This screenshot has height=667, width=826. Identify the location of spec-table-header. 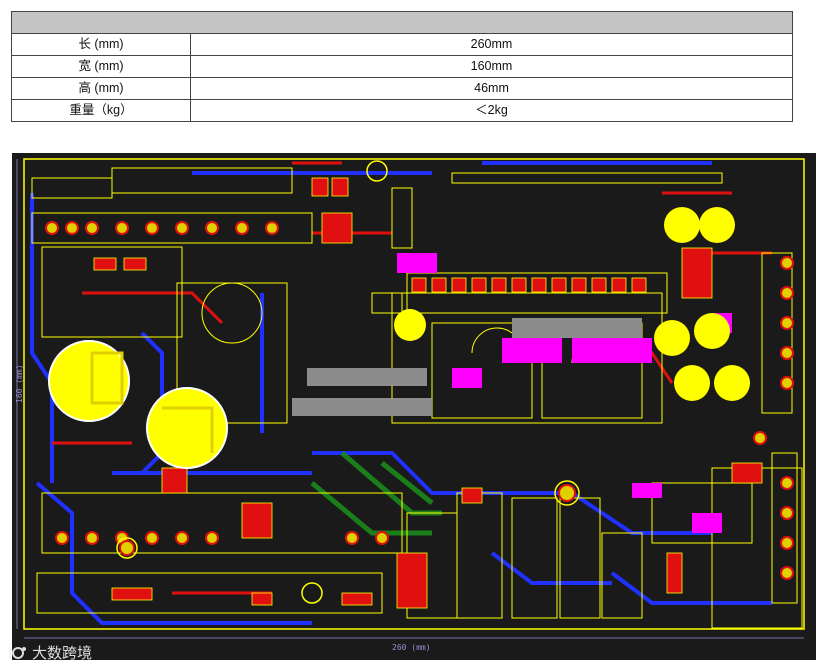
(402, 22).